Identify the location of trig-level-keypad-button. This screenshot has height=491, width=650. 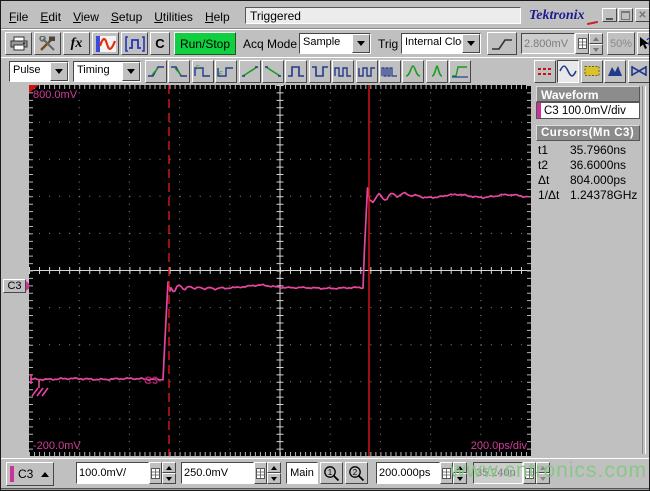
(582, 43).